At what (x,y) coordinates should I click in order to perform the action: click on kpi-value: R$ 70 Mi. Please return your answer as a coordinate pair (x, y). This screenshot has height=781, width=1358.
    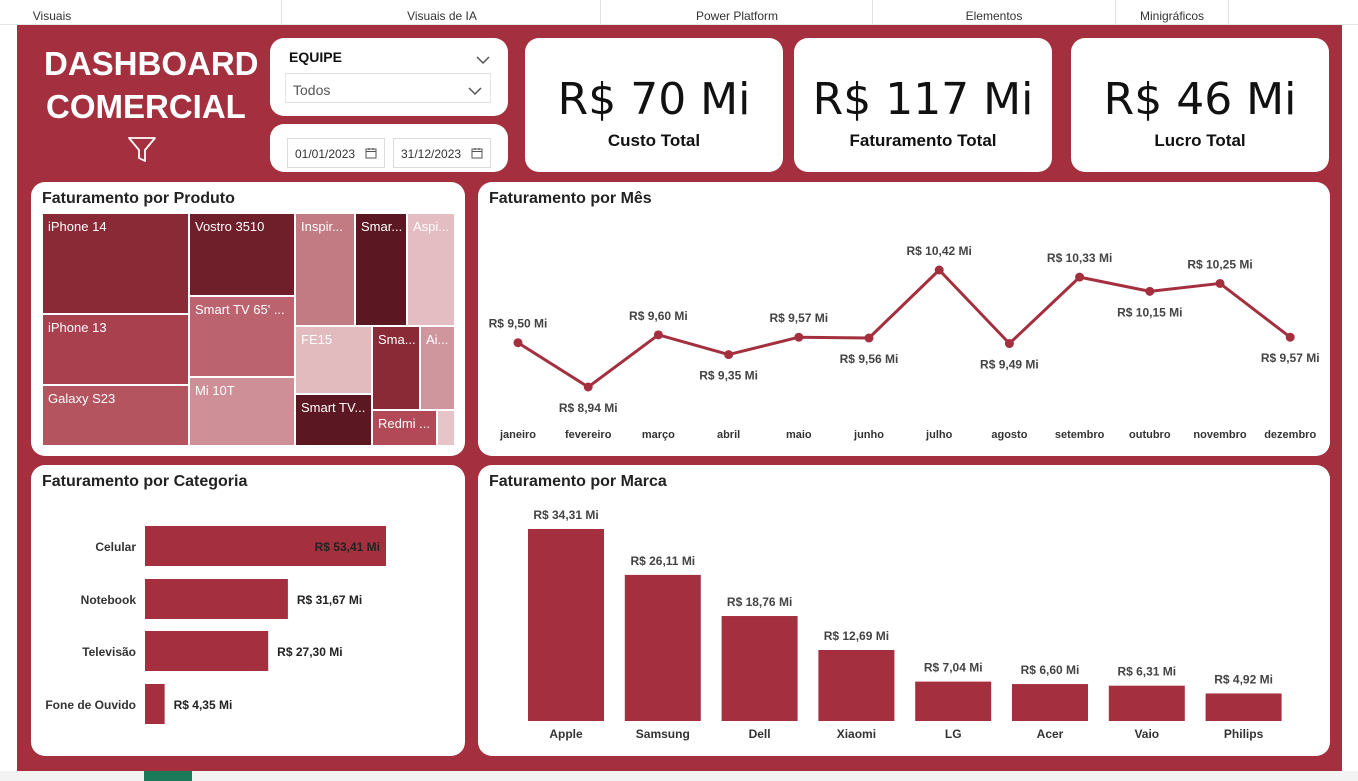
    Looking at the image, I should click on (654, 99).